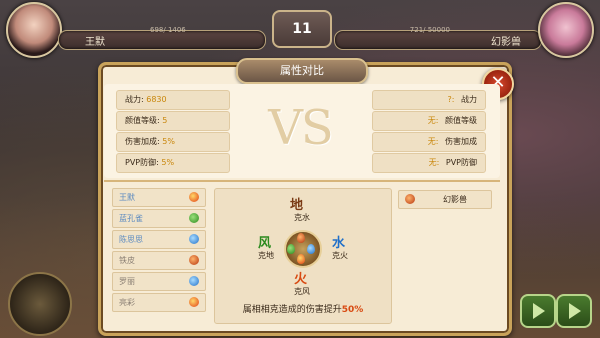  I want to click on fire-drop-icon, so click(301, 259).